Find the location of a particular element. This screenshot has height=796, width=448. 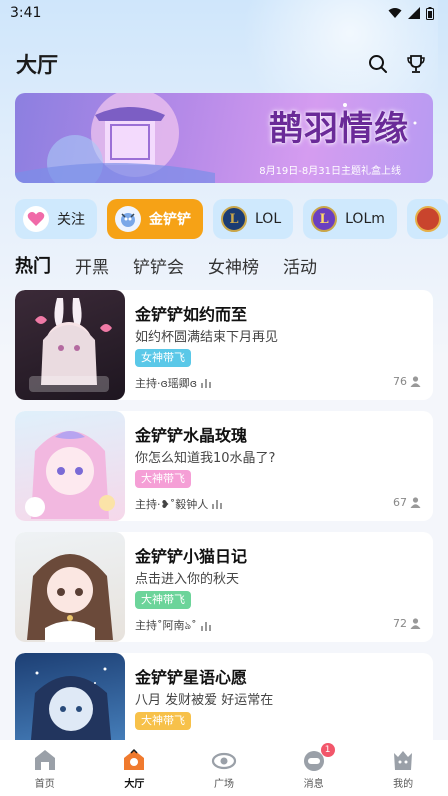

nav-label: 广场 is located at coordinates (223, 784).